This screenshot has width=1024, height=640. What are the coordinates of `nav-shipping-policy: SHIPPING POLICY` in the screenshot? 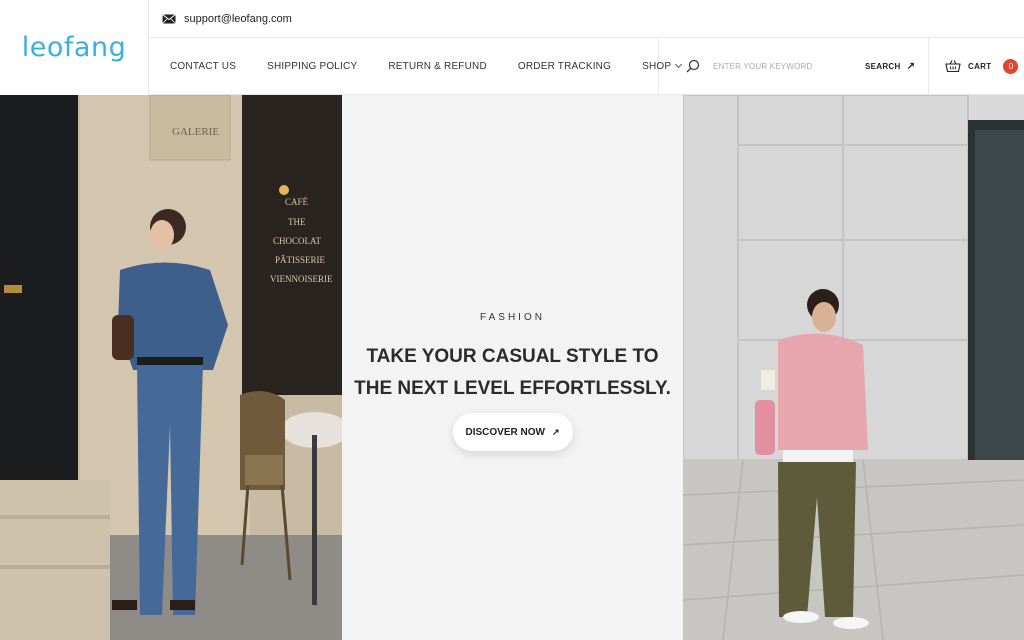 It's located at (312, 66).